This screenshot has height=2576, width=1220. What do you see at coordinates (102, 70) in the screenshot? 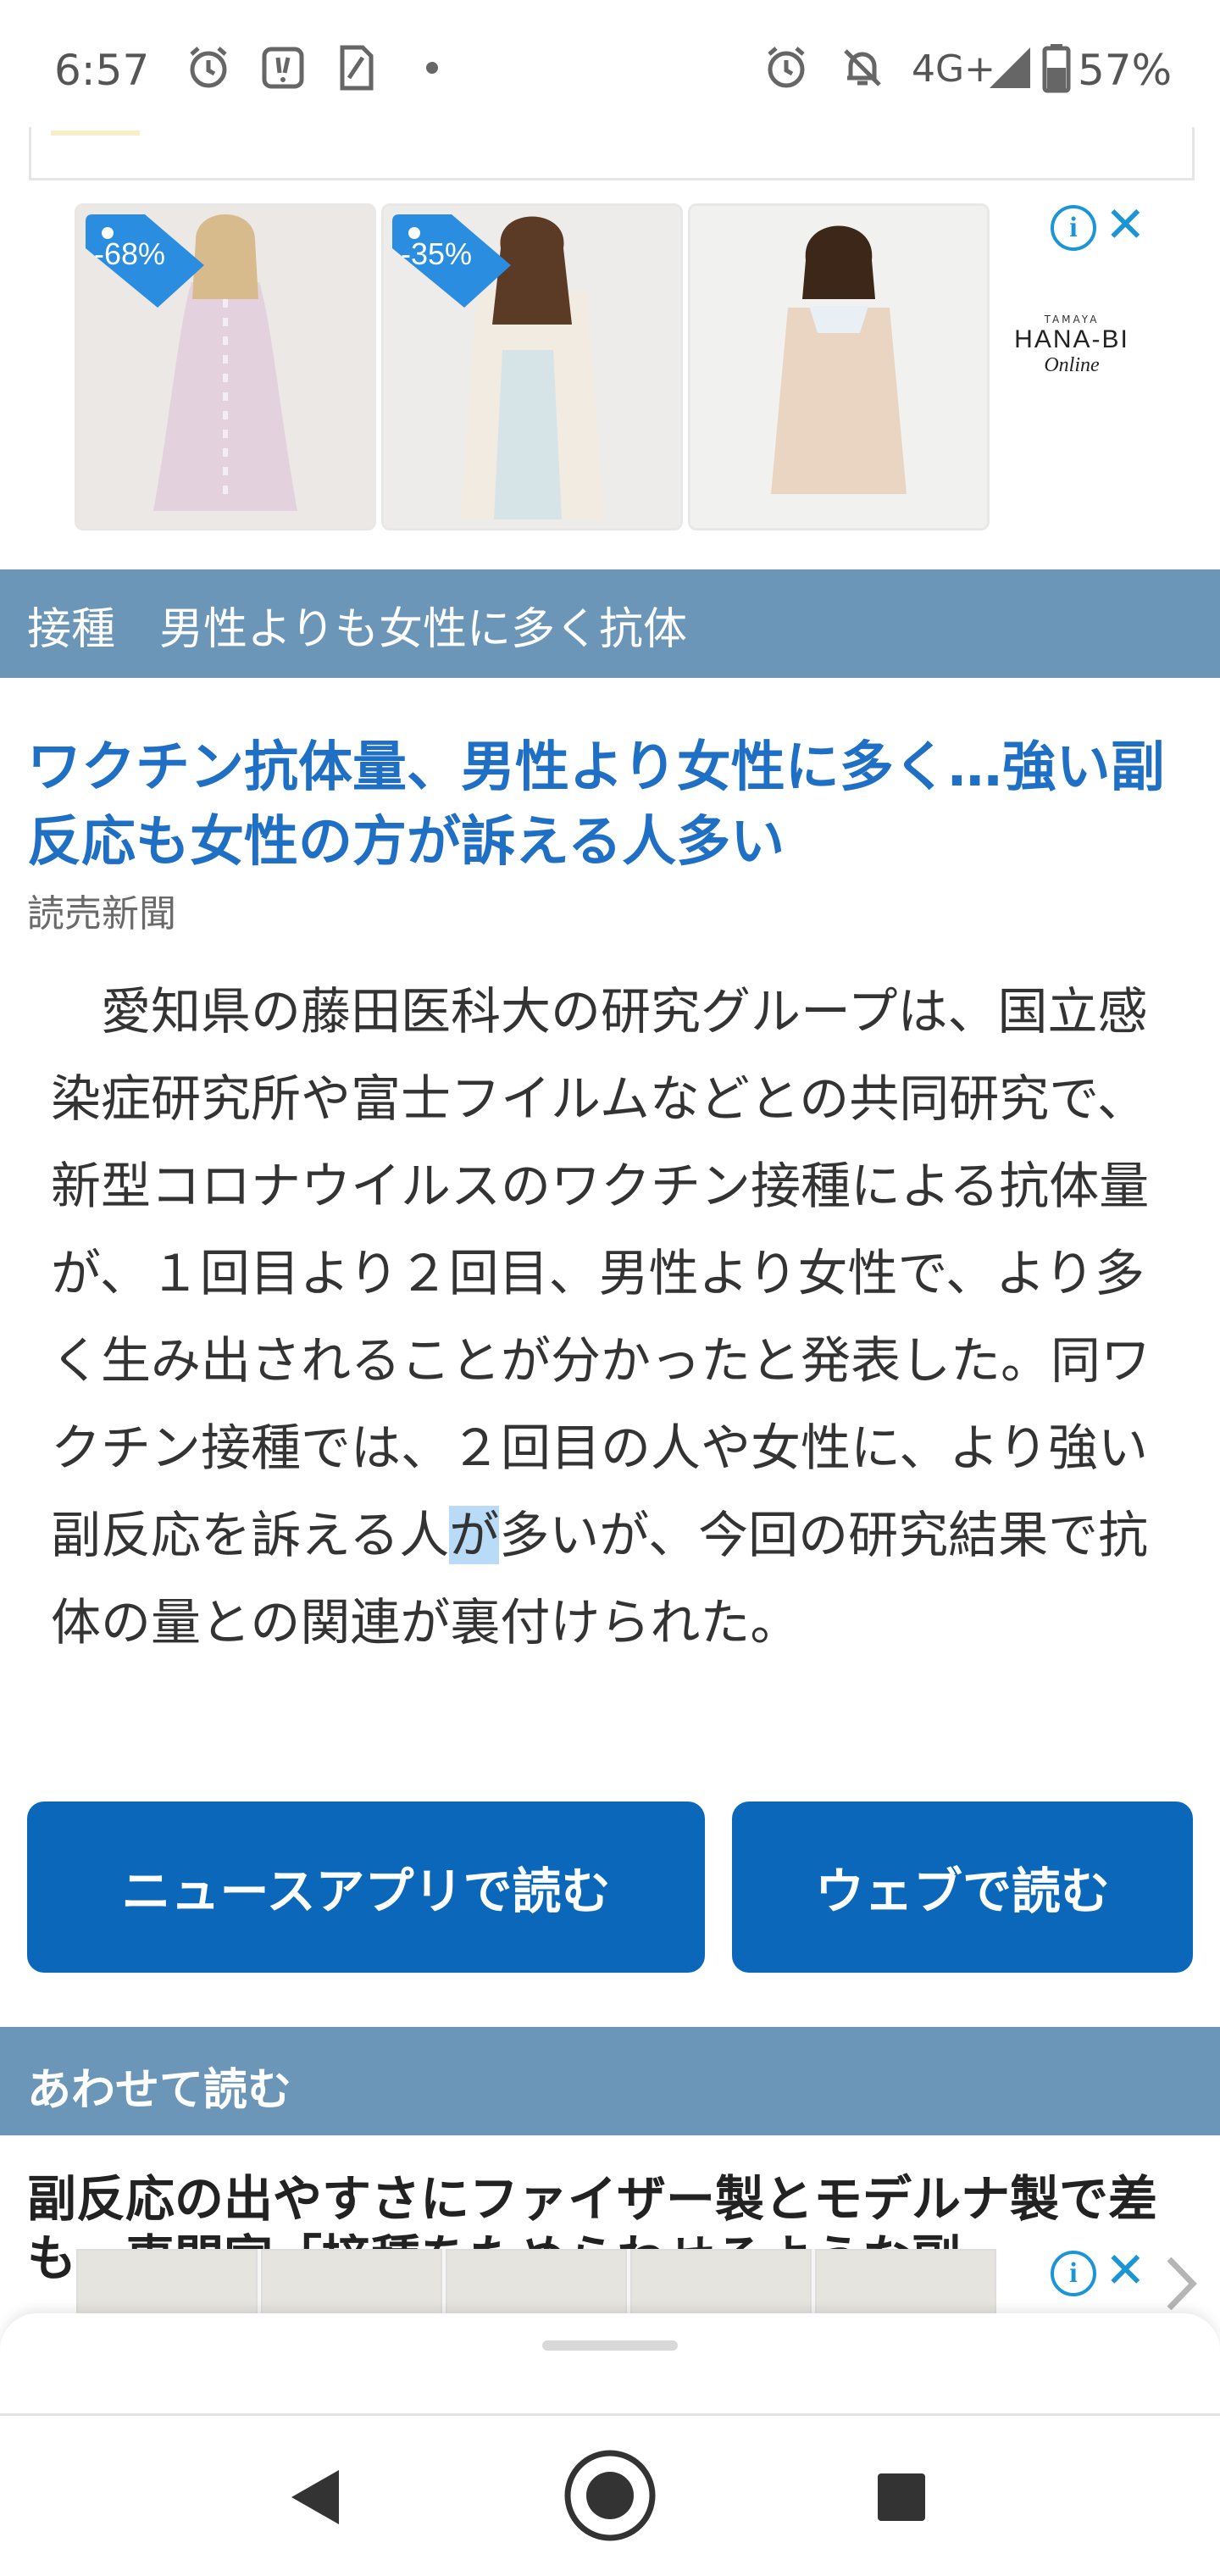
I see `status-time: 6:57` at bounding box center [102, 70].